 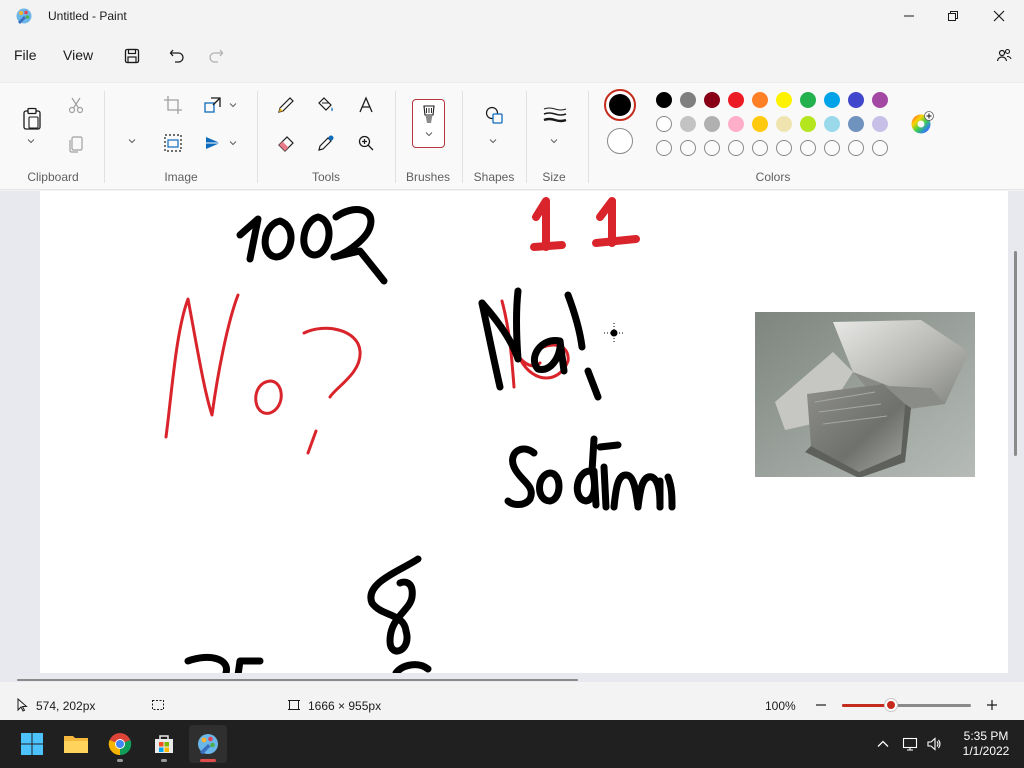 What do you see at coordinates (76, 105) in the screenshot?
I see `cut-button` at bounding box center [76, 105].